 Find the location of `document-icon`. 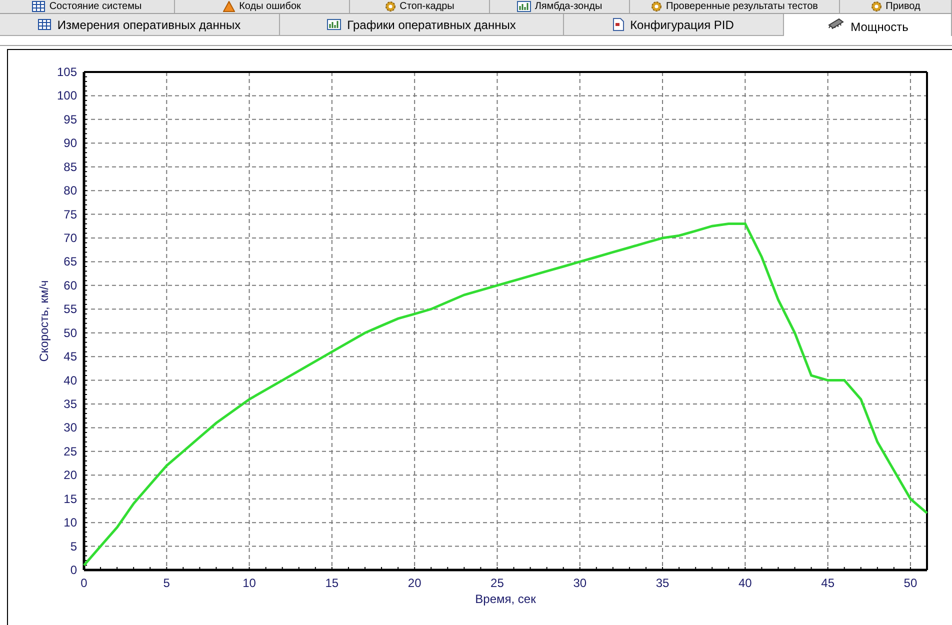

document-icon is located at coordinates (618, 24).